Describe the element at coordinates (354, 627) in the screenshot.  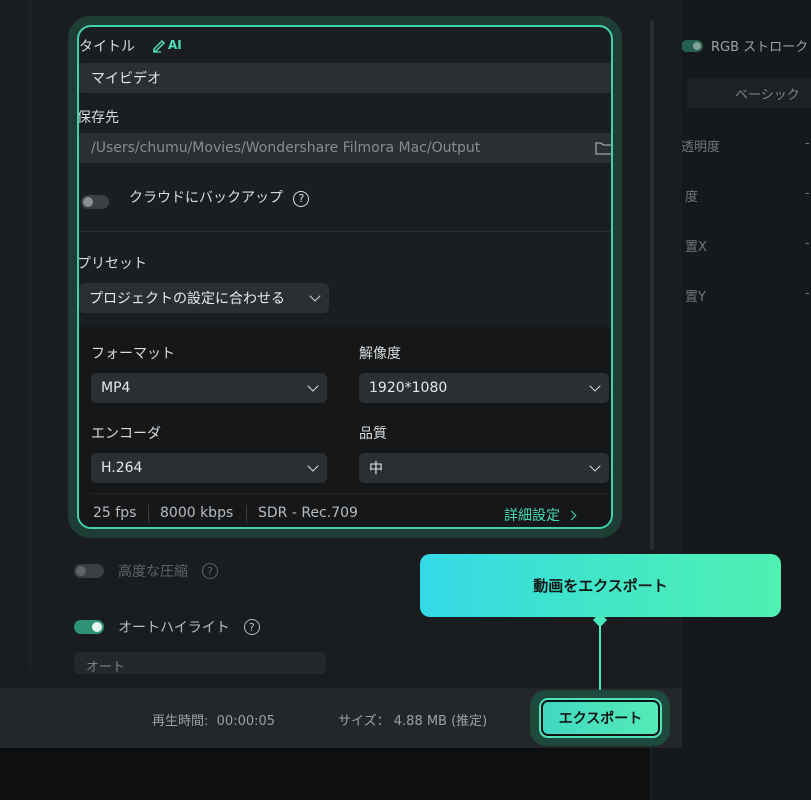
I see `auto-highlight-row: オートハイライト ?` at that location.